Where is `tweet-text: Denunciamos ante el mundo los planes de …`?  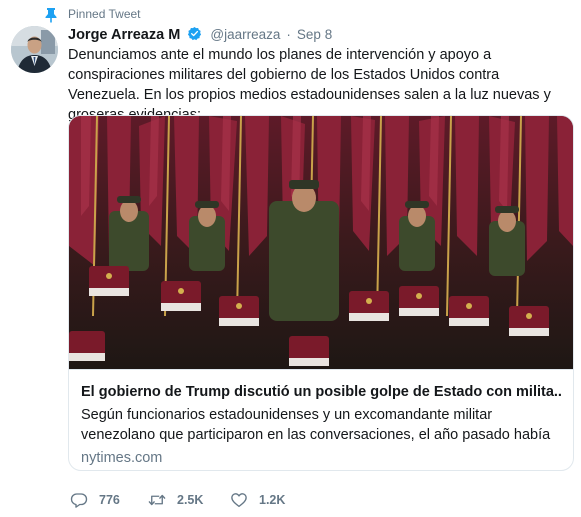
tweet-text: Denunciamos ante el mundo los planes de … is located at coordinates (309, 85).